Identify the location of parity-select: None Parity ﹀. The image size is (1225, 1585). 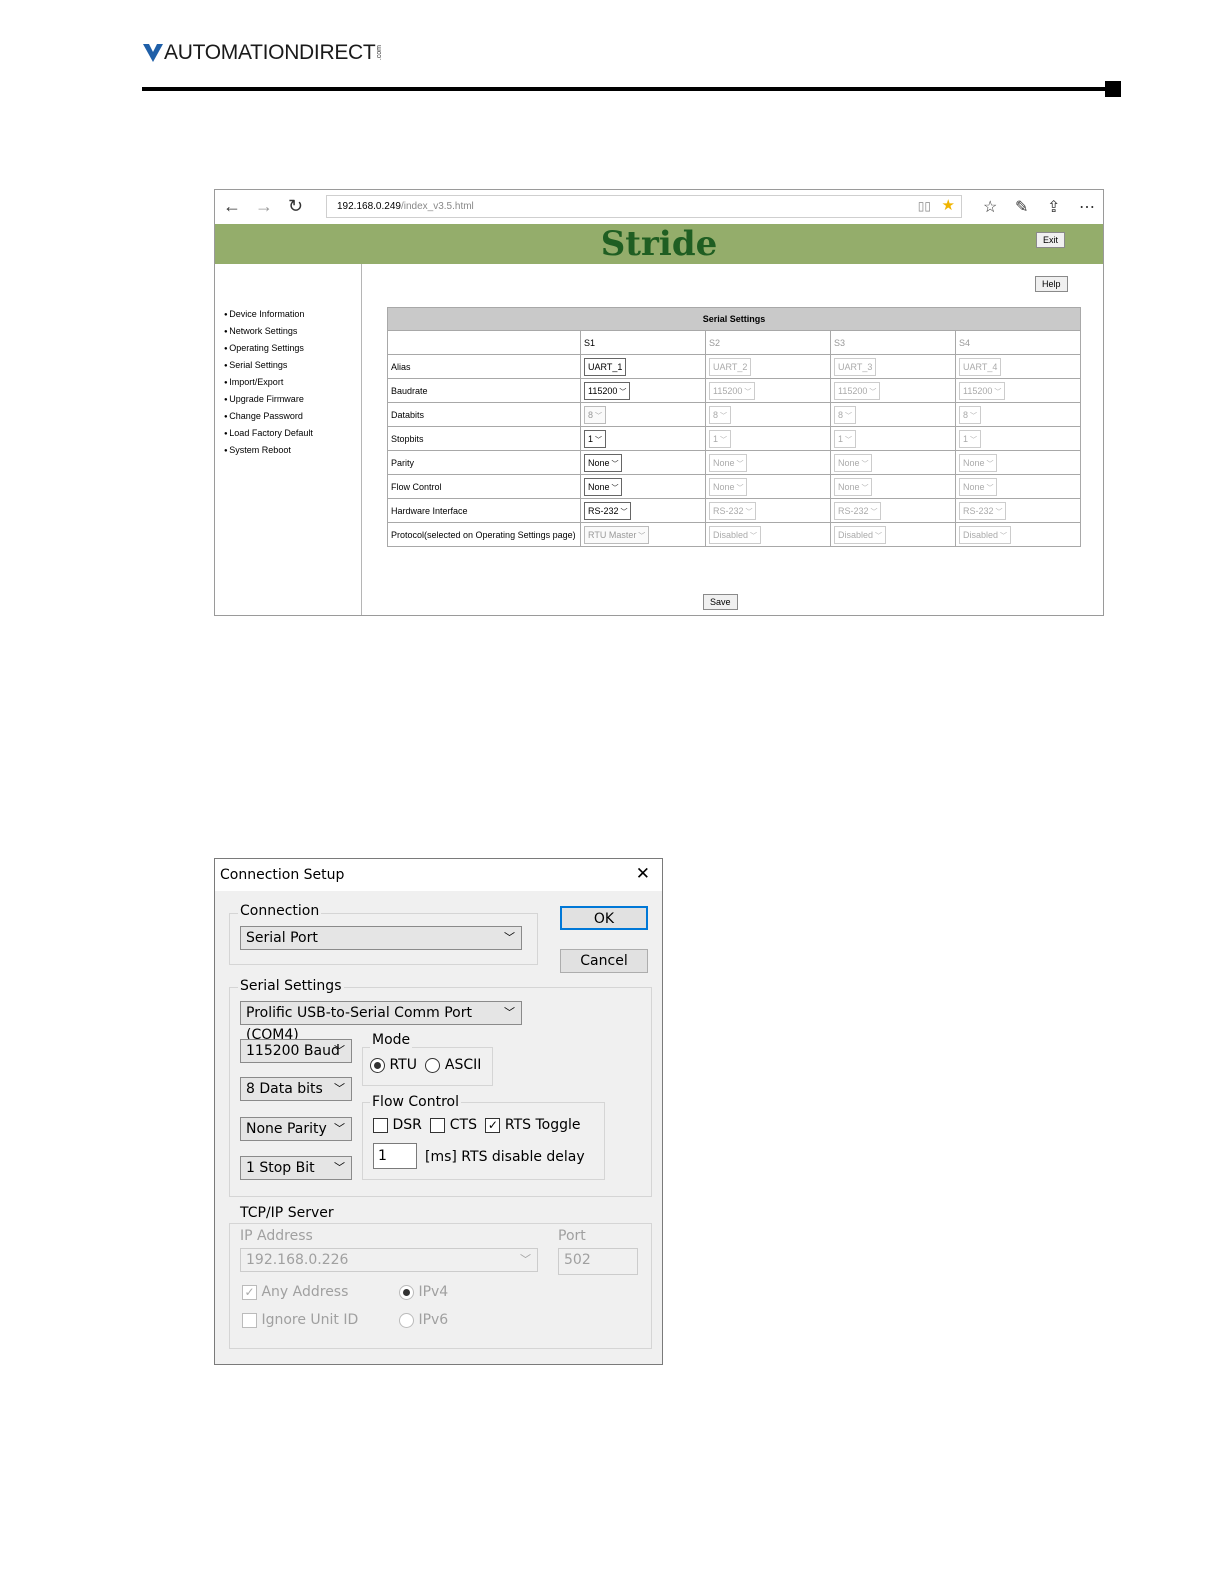
(296, 1129).